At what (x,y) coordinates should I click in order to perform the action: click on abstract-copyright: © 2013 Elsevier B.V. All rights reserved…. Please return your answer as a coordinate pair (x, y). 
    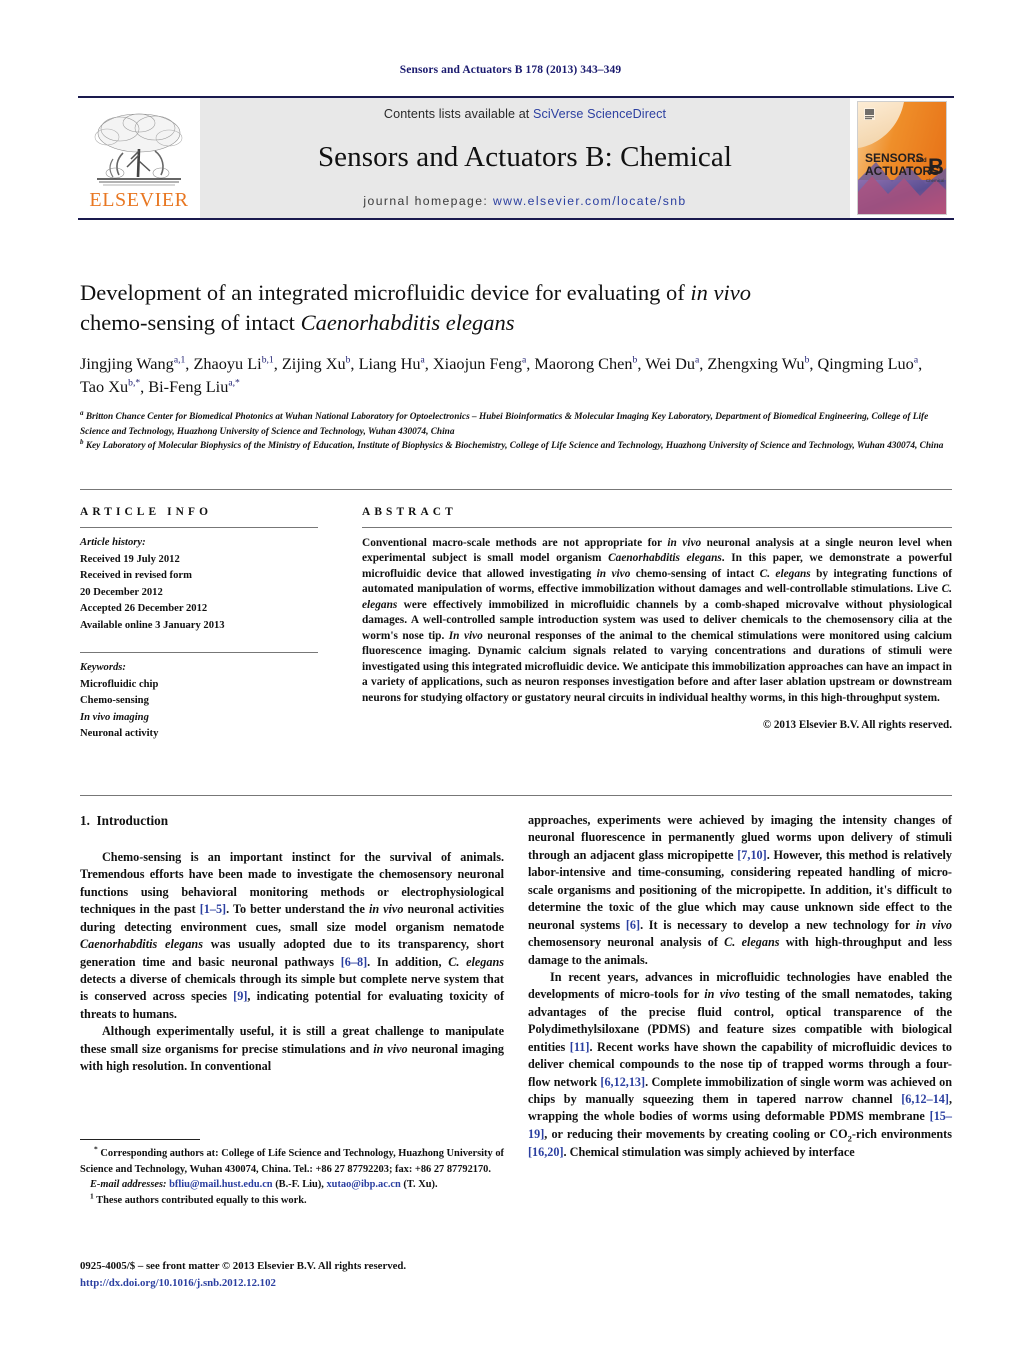
    Looking at the image, I should click on (857, 725).